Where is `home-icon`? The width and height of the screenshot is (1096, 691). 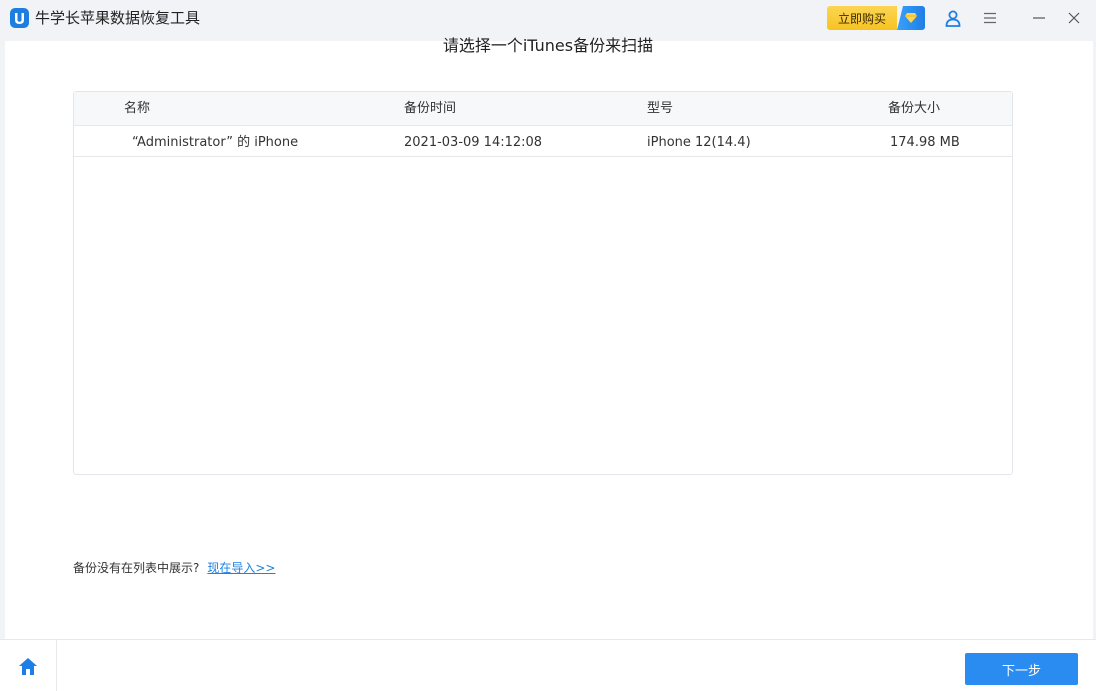 home-icon is located at coordinates (28, 666).